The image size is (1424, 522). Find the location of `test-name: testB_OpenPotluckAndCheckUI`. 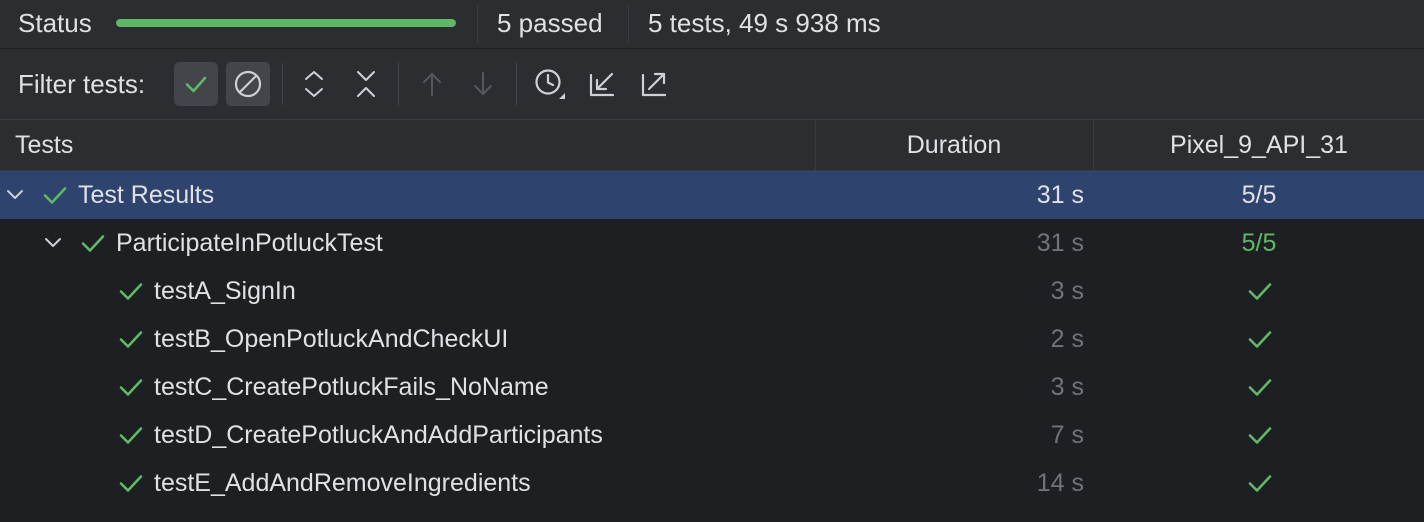

test-name: testB_OpenPotluckAndCheckUI is located at coordinates (331, 339).